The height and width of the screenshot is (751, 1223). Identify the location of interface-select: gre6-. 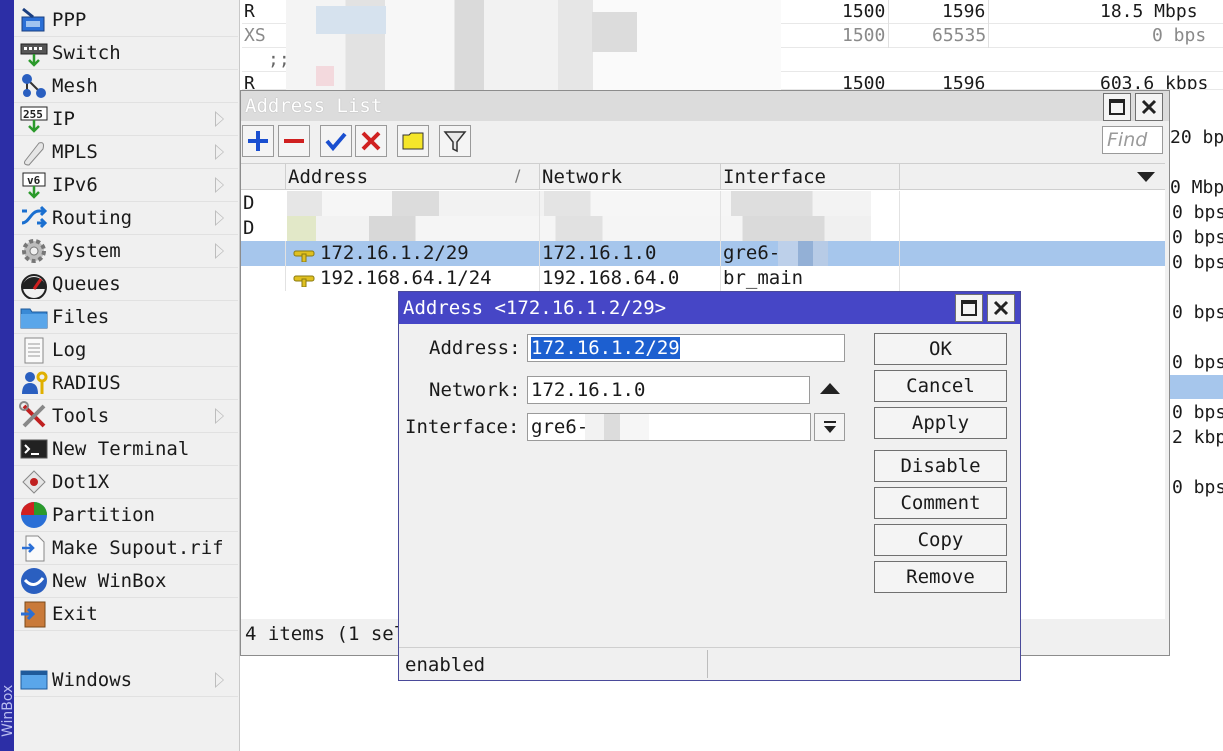
(669, 427).